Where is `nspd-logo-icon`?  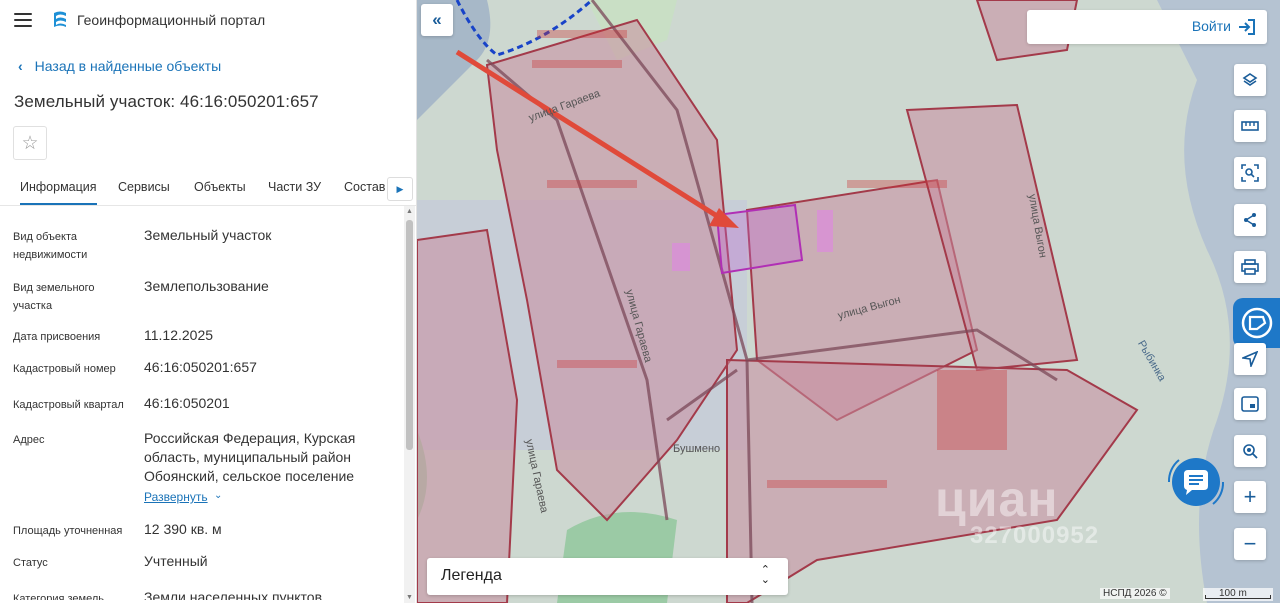
nspd-logo-icon is located at coordinates (1256, 323).